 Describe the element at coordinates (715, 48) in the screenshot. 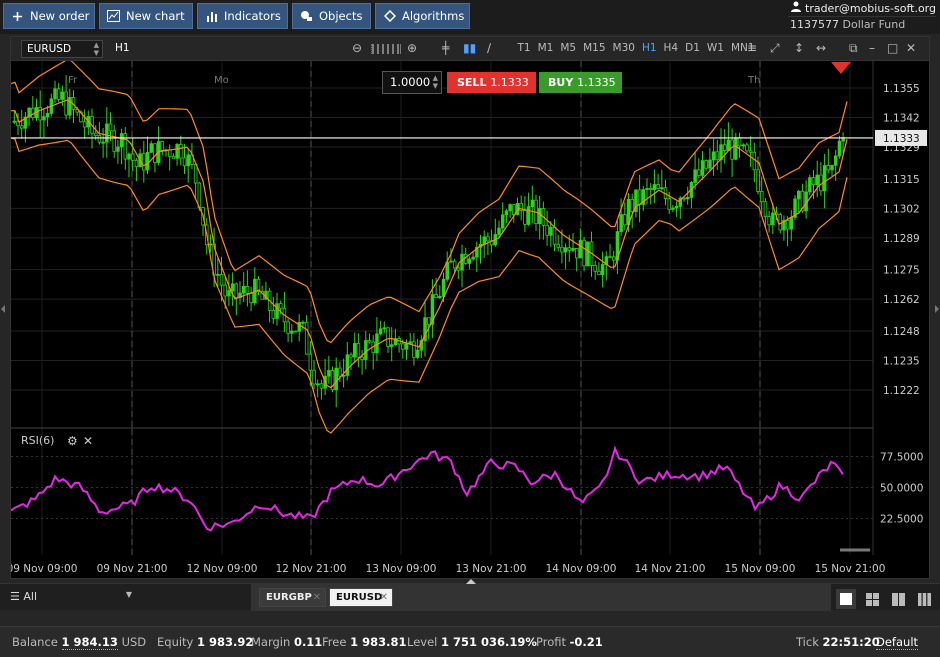

I see `tf-w1: W1` at that location.